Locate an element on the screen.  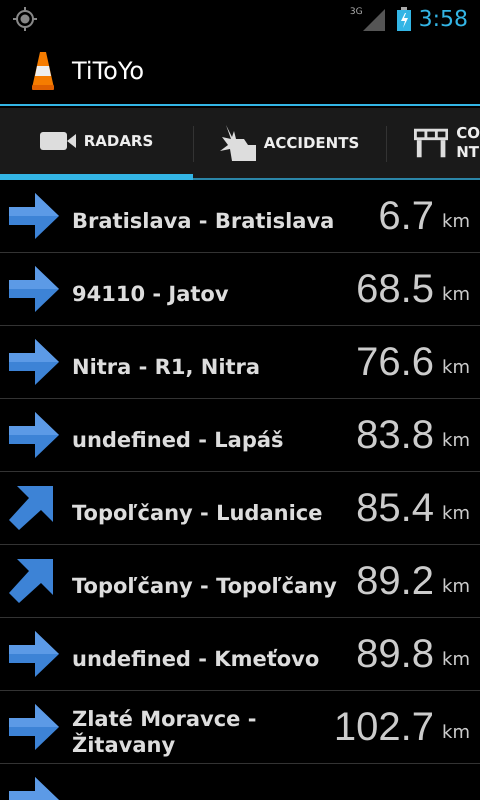
tab: RADARS is located at coordinates (96, 144).